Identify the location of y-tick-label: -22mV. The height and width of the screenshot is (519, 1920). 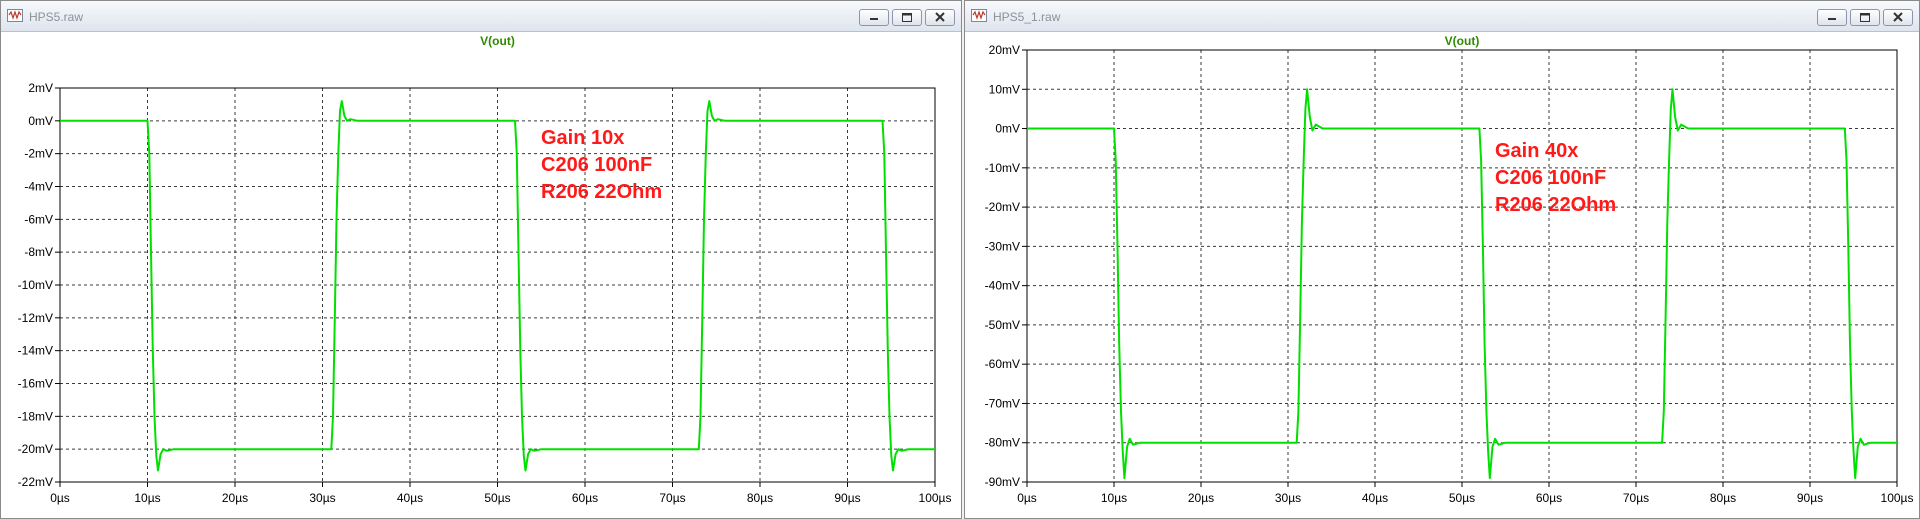
(35, 482).